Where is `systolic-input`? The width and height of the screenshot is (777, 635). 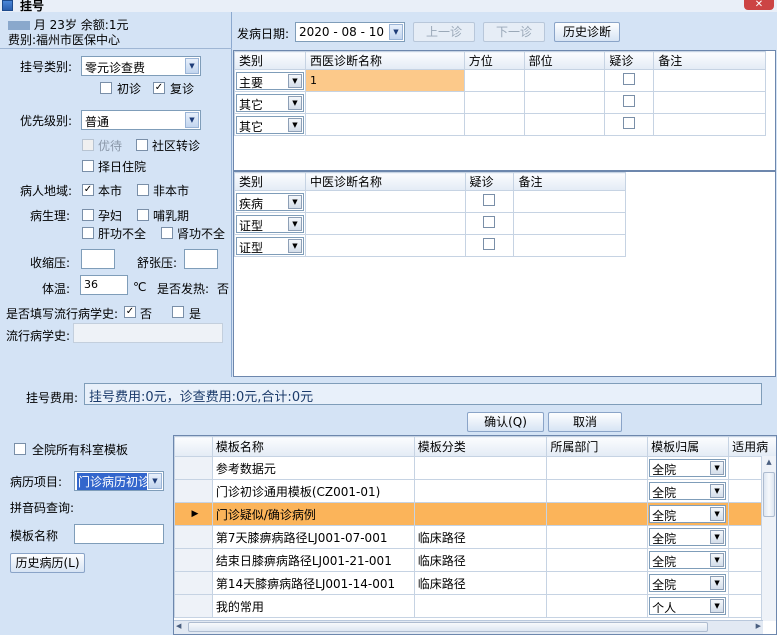 systolic-input is located at coordinates (98, 259).